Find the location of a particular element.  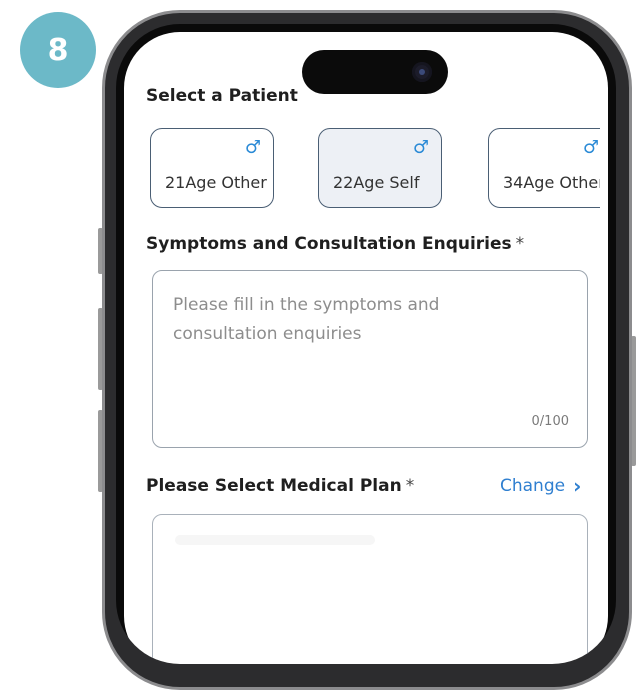

patient-card-21-other: ♂ 21Age Other is located at coordinates (212, 168).